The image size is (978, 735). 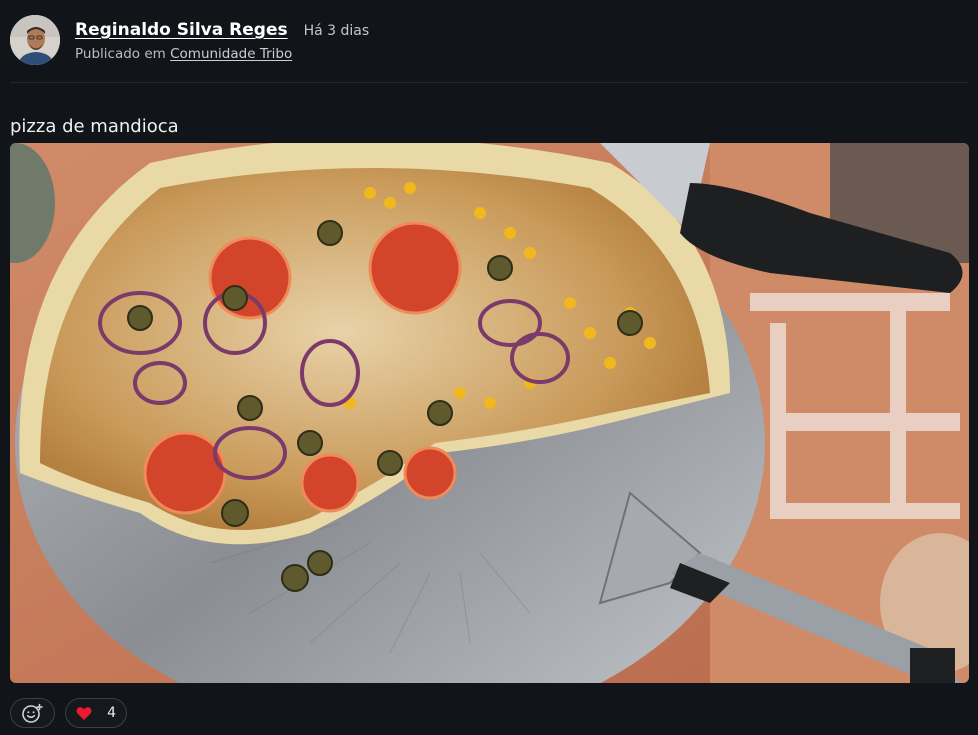 What do you see at coordinates (111, 713) in the screenshot?
I see `like-count: 4` at bounding box center [111, 713].